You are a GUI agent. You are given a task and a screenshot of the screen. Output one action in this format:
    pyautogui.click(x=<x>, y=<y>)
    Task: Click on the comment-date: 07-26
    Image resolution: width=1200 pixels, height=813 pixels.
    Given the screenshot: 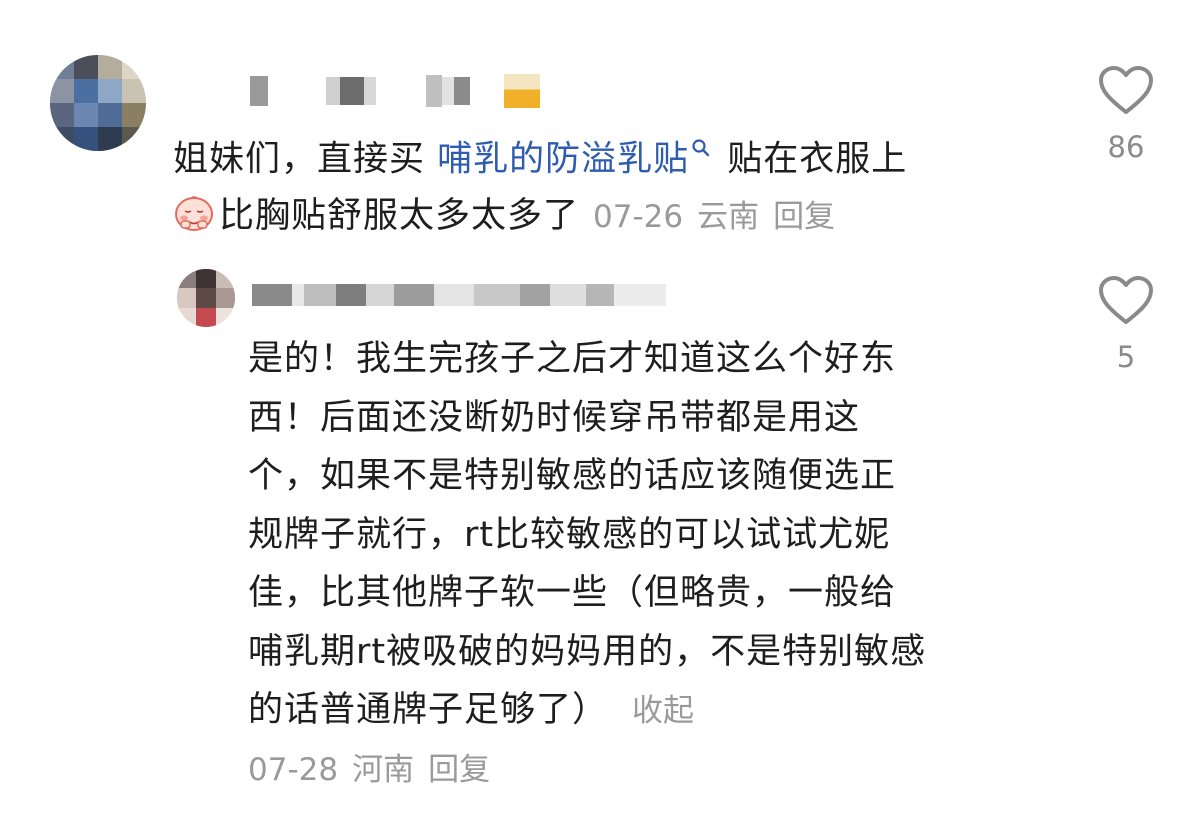 What is the action you would take?
    pyautogui.click(x=638, y=216)
    